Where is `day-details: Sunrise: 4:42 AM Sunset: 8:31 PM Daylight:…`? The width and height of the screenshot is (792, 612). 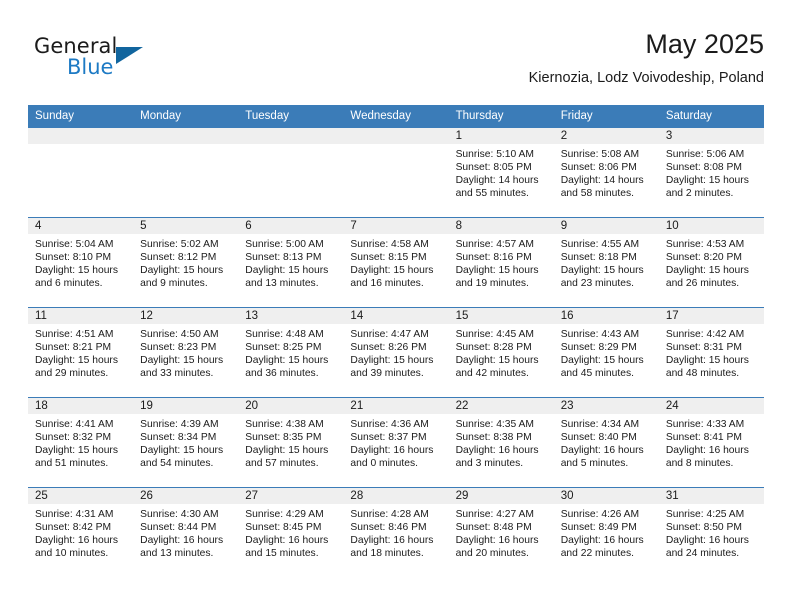 day-details: Sunrise: 4:42 AM Sunset: 8:31 PM Daylight:… is located at coordinates (711, 352).